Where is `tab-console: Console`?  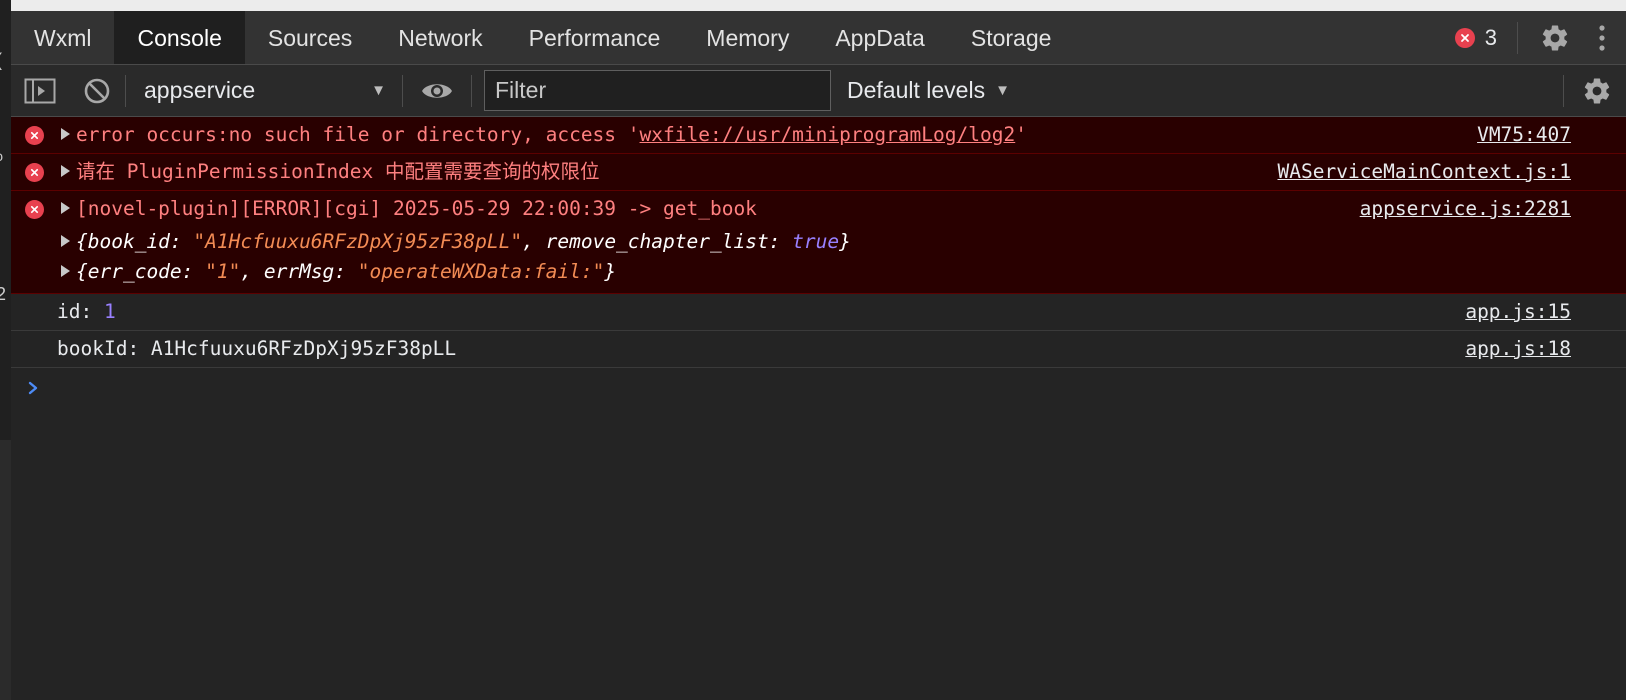 tab-console: Console is located at coordinates (179, 37).